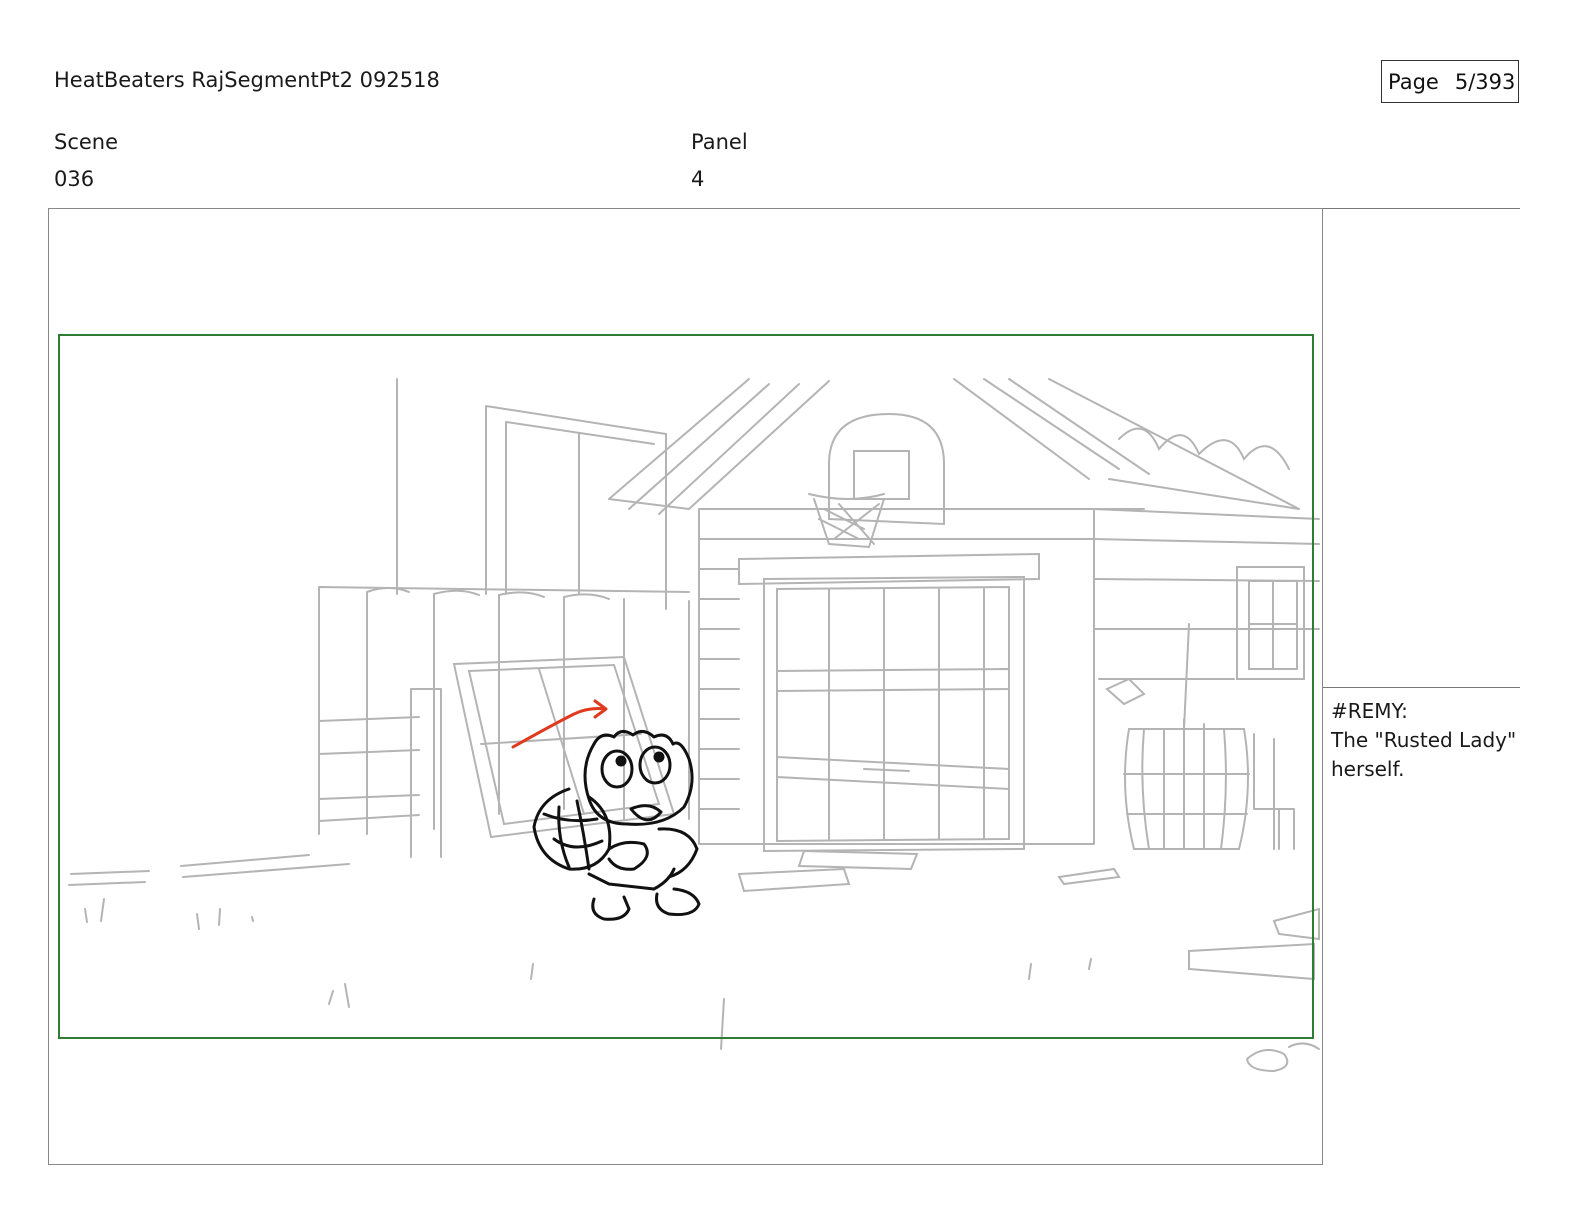  Describe the element at coordinates (74, 179) in the screenshot. I see `scene-number: 036` at that location.